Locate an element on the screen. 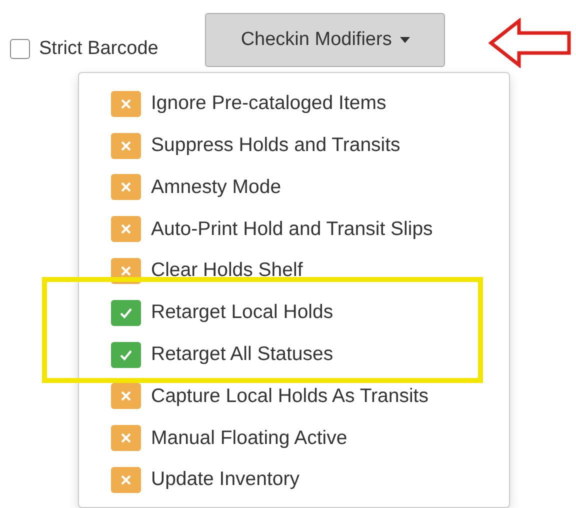 The height and width of the screenshot is (508, 576). menu-item-label: Retarget Local Holds is located at coordinates (242, 313).